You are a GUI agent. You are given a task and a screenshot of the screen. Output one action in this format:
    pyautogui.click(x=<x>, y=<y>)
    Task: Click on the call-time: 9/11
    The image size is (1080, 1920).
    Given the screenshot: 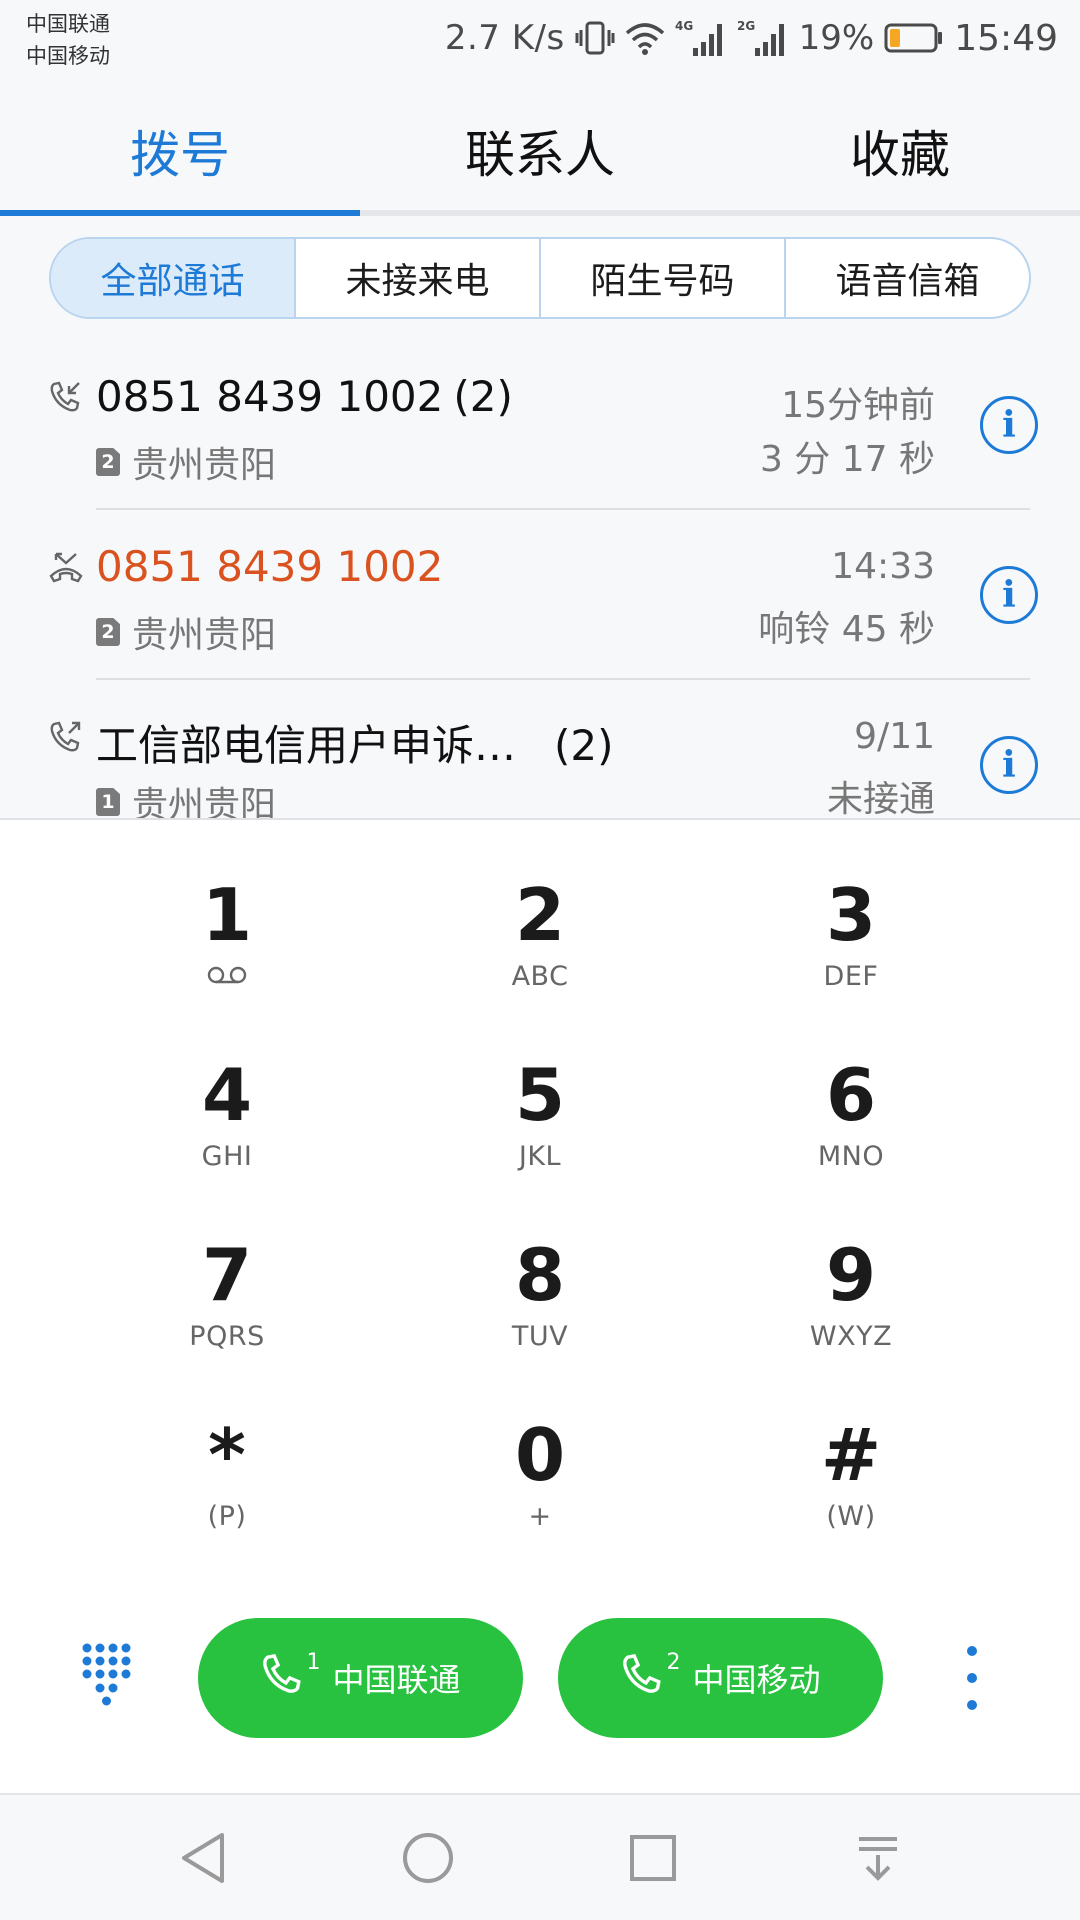 What is the action you would take?
    pyautogui.click(x=894, y=736)
    